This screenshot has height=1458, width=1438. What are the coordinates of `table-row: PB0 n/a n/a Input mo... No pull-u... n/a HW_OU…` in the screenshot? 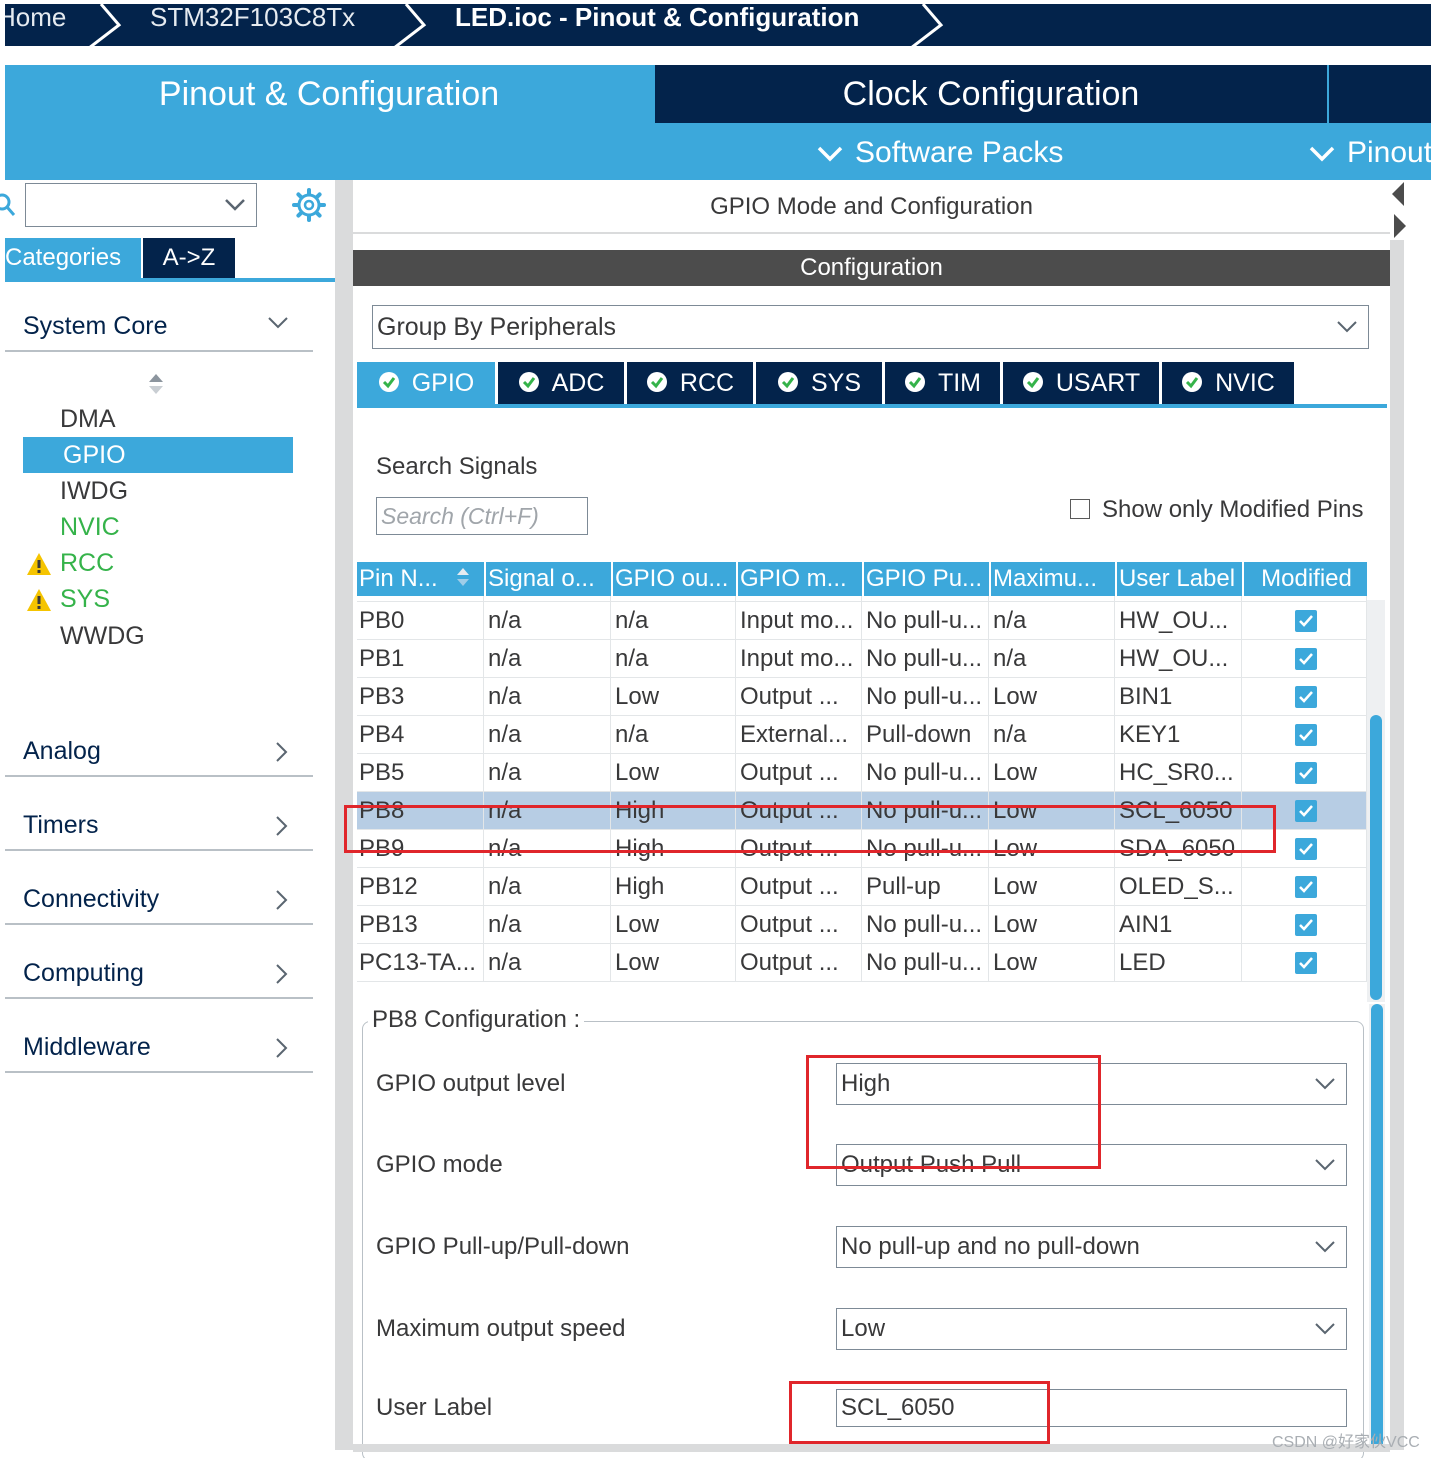 It's located at (862, 621).